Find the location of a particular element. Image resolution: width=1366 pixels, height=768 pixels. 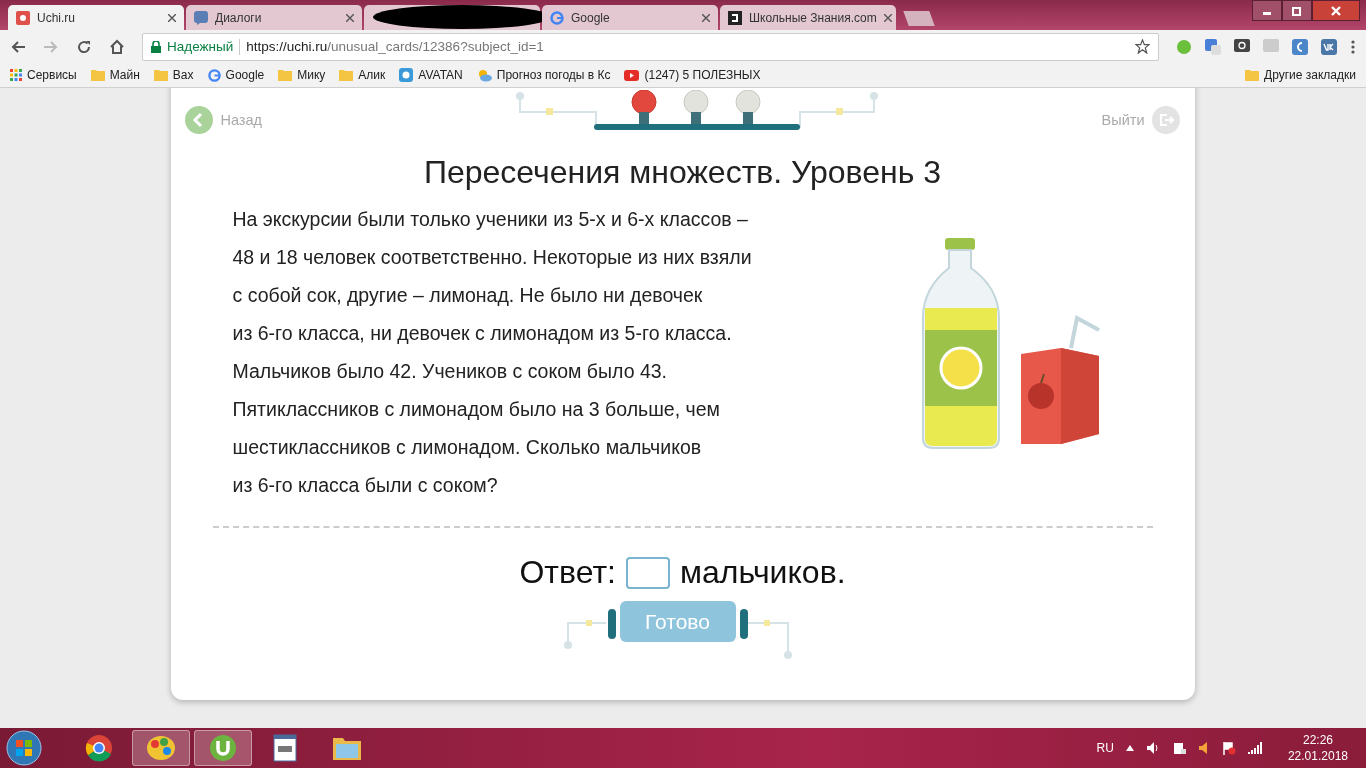

tab-title: Диалоги is located at coordinates (239, 17).